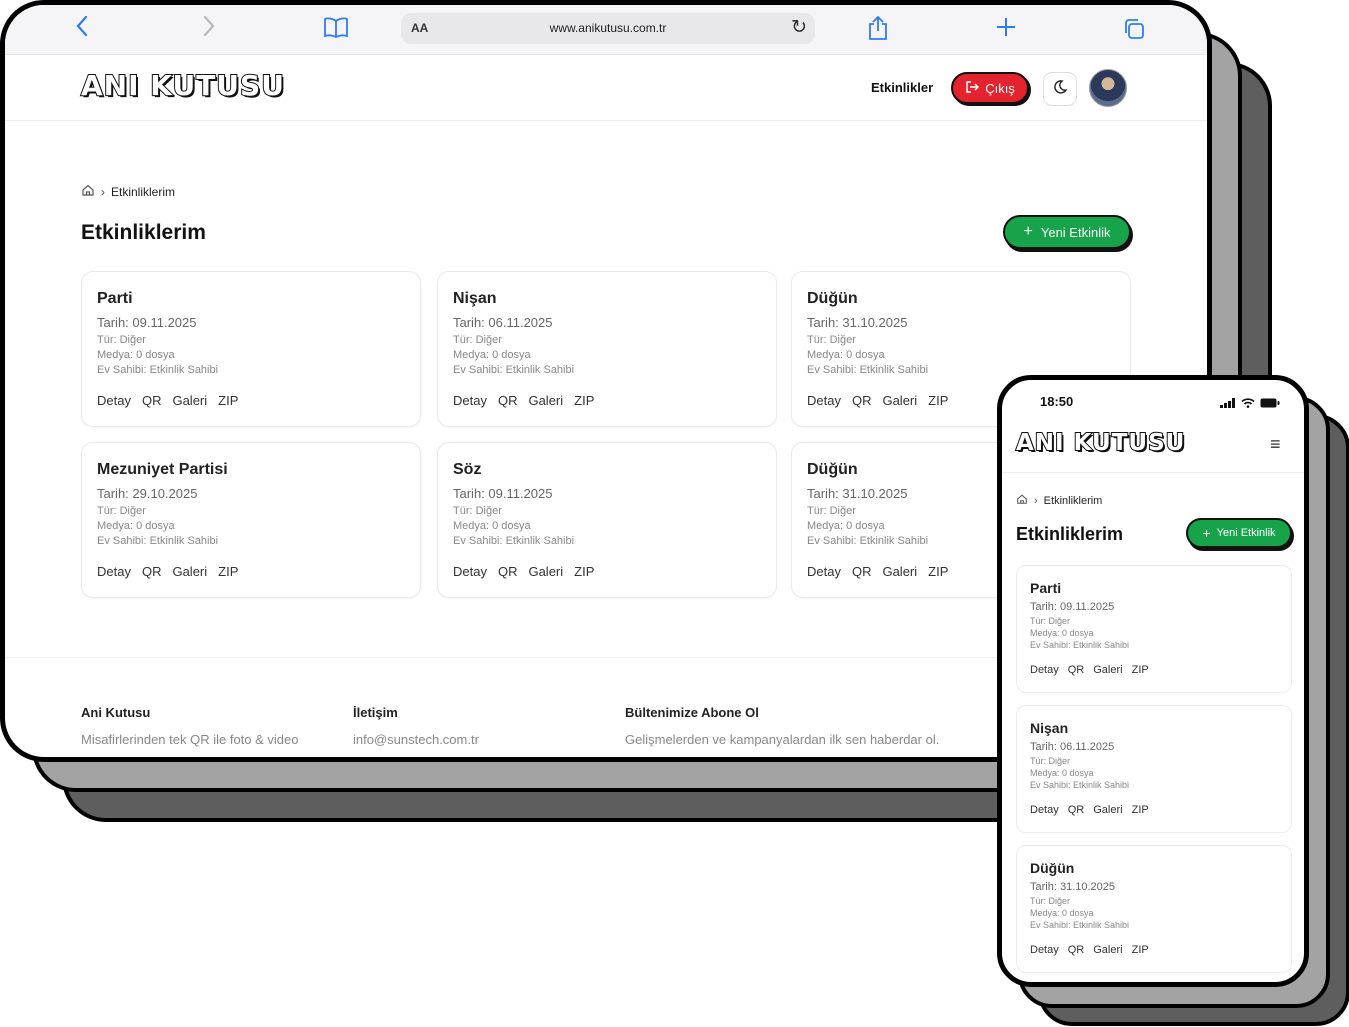 This screenshot has height=1027, width=1349. What do you see at coordinates (182, 85) in the screenshot?
I see `site-logo: ANI KUTUSU` at bounding box center [182, 85].